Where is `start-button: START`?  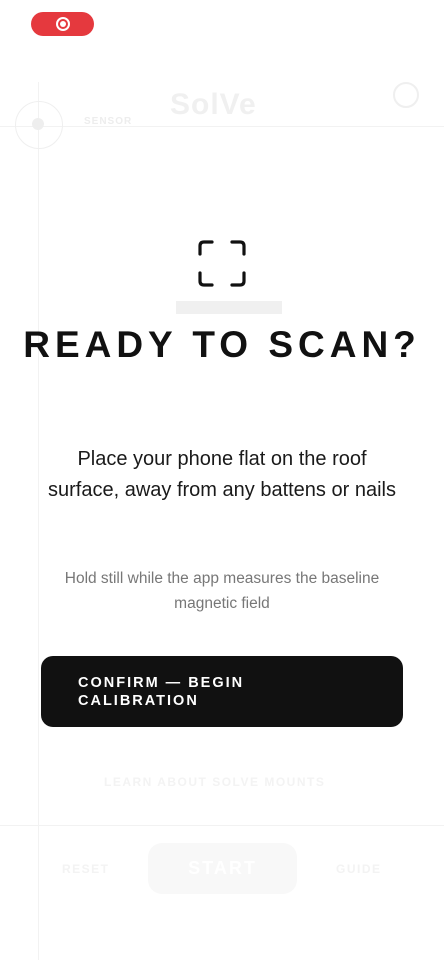 start-button: START is located at coordinates (222, 868).